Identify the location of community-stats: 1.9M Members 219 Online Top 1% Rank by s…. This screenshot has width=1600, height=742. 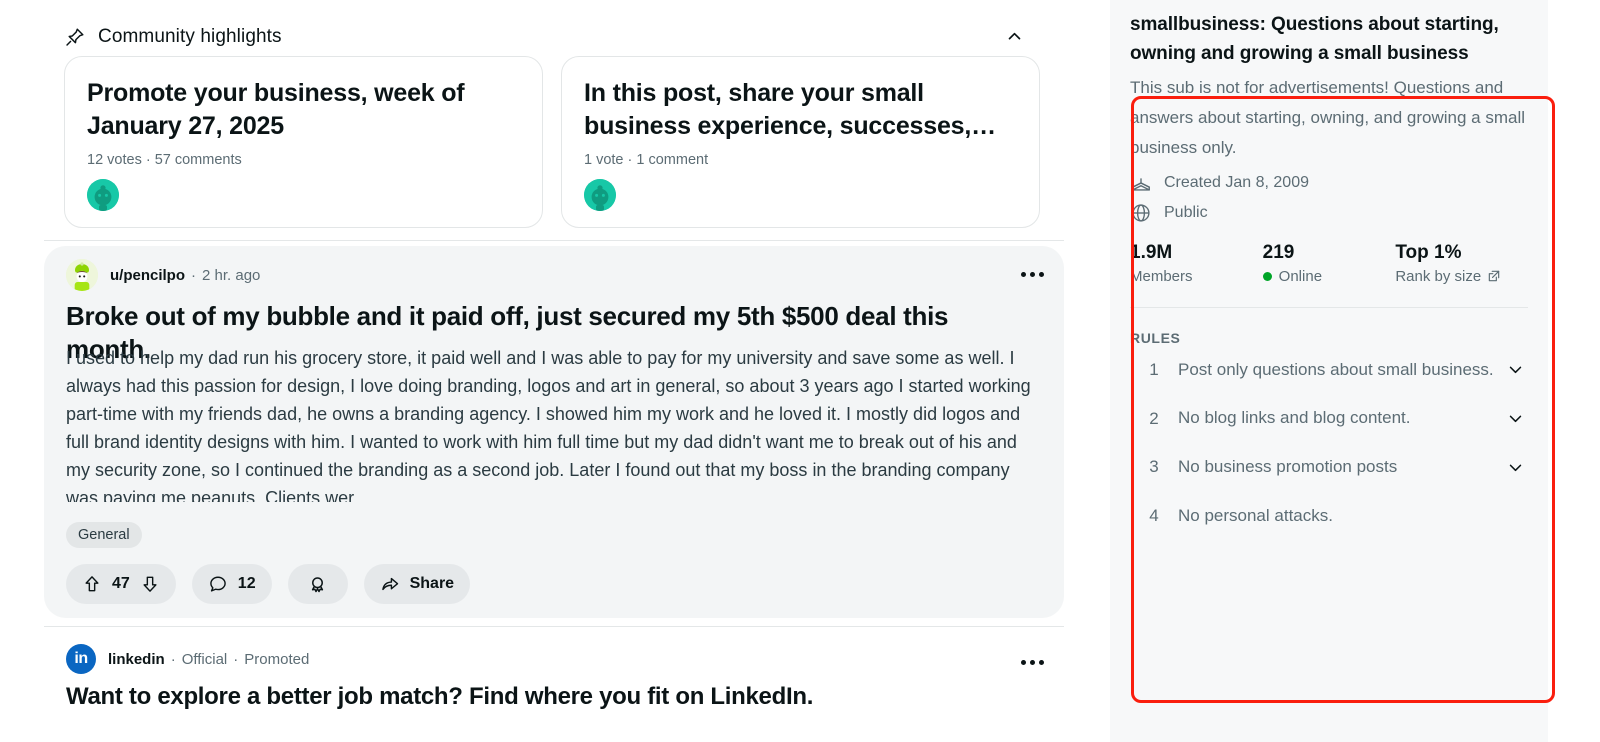
(1329, 263).